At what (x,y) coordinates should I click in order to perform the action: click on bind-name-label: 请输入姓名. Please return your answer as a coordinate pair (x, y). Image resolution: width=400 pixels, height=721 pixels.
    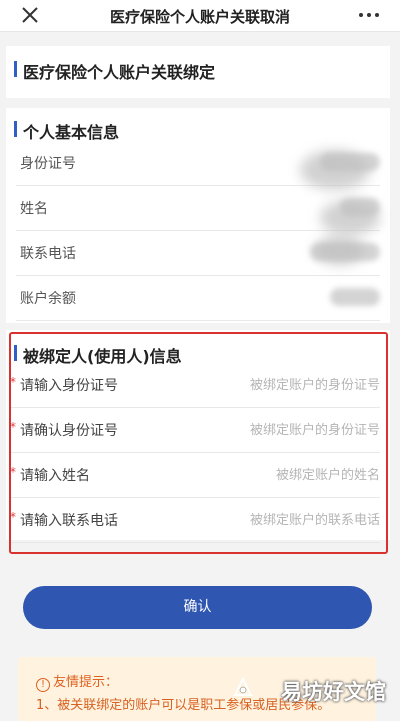
    Looking at the image, I should click on (55, 476).